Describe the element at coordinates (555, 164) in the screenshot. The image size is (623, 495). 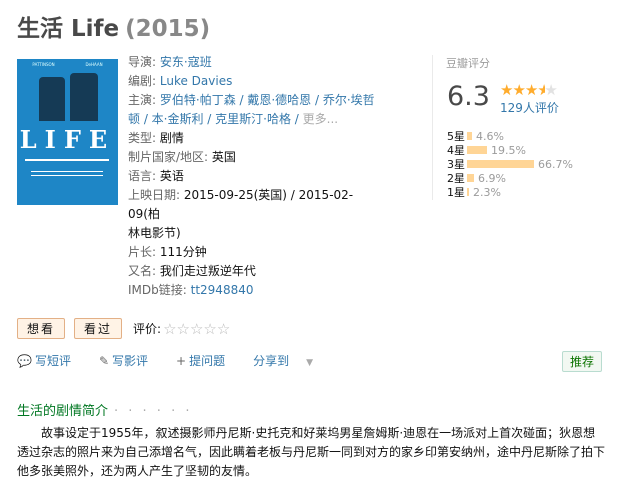
I see `rating-dist-percent: 66.7%` at that location.